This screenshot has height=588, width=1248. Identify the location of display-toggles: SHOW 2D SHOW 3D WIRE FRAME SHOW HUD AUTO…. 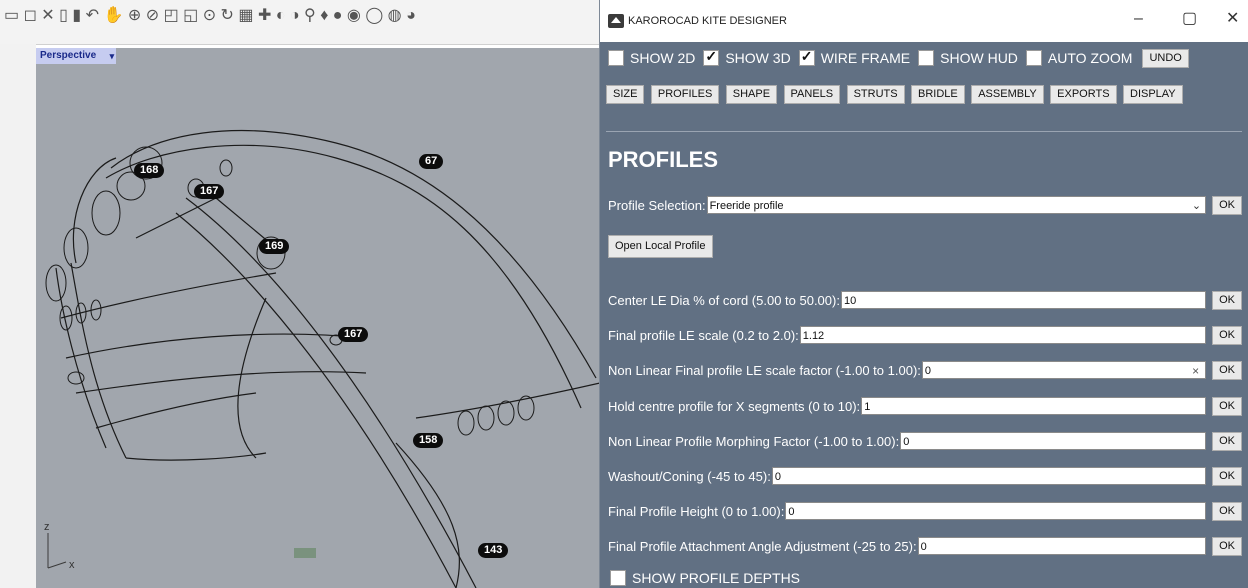
(898, 58).